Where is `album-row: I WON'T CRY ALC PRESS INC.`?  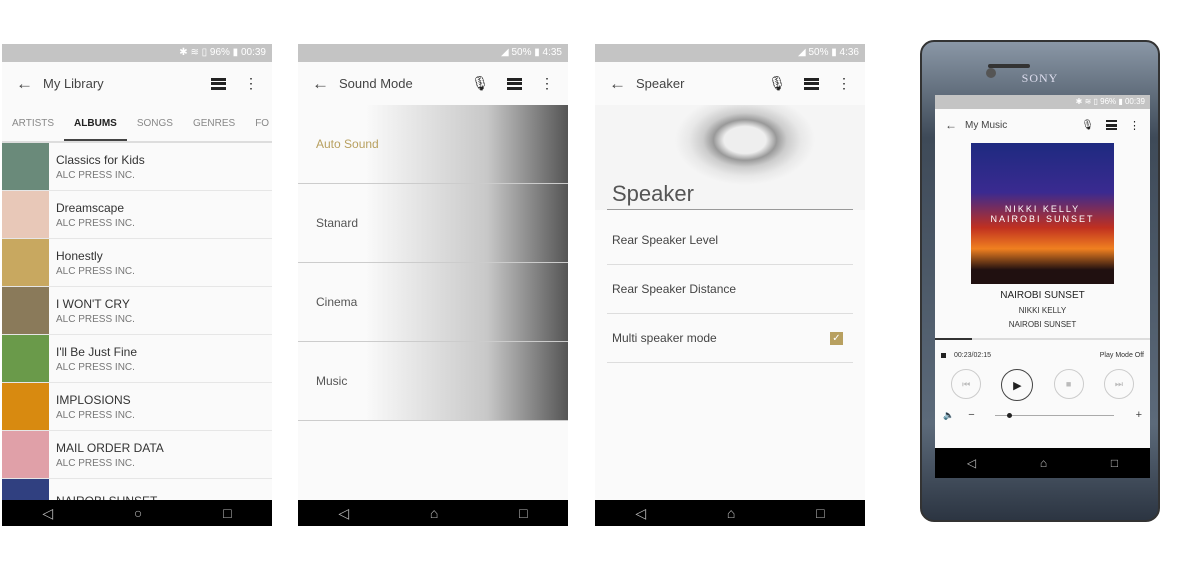 album-row: I WON'T CRY ALC PRESS INC. is located at coordinates (137, 311).